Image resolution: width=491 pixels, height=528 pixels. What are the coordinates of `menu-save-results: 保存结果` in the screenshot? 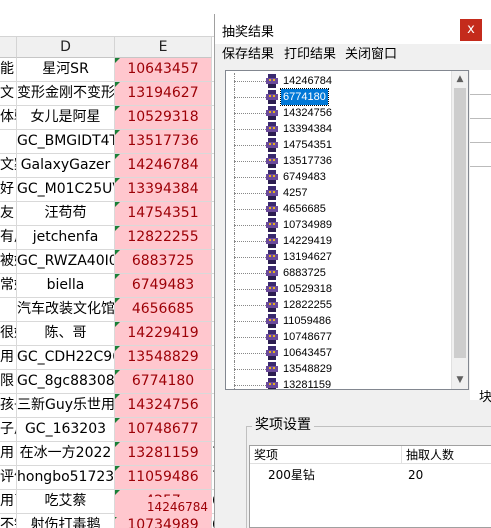 It's located at (248, 55).